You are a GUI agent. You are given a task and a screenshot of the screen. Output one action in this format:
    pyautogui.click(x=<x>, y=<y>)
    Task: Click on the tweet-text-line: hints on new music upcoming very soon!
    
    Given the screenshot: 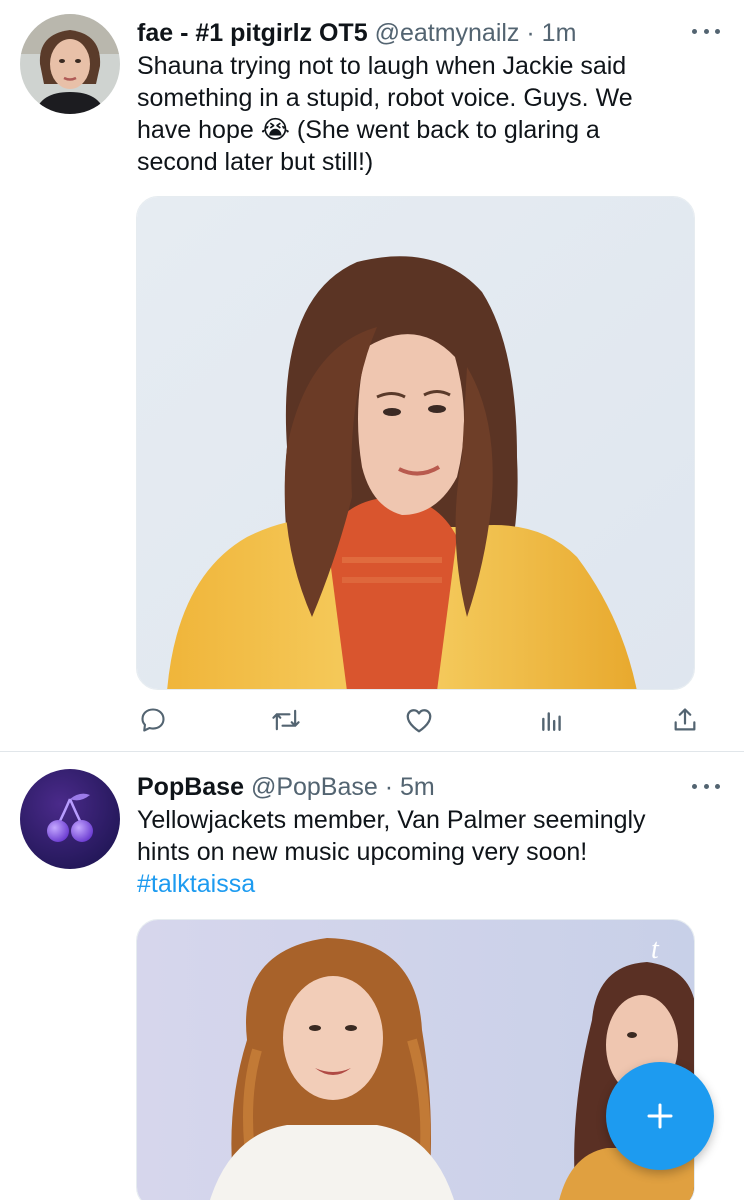 What is the action you would take?
    pyautogui.click(x=362, y=852)
    